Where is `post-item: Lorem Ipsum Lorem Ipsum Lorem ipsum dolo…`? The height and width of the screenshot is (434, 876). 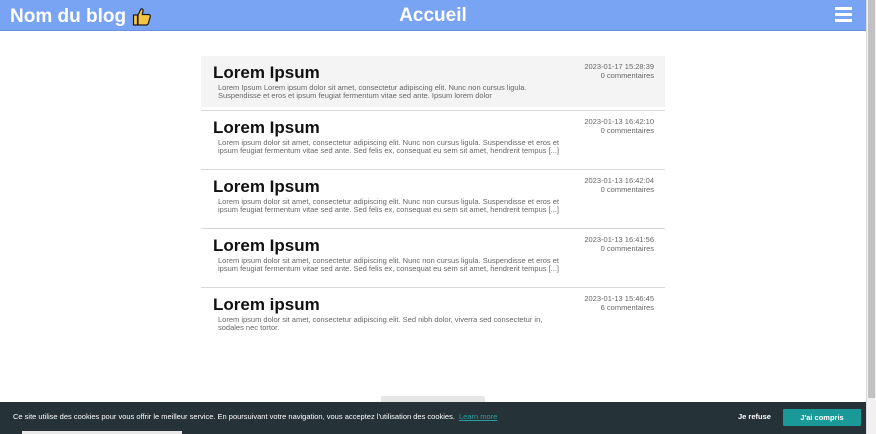 post-item: Lorem Ipsum Lorem Ipsum Lorem ipsum dolo… is located at coordinates (433, 81).